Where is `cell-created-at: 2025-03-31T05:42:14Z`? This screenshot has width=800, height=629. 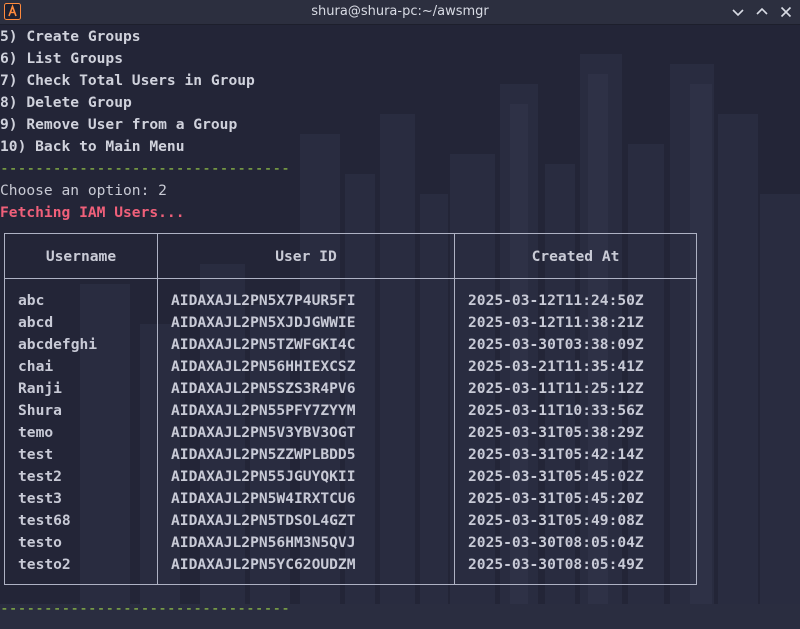 cell-created-at: 2025-03-31T05:42:14Z is located at coordinates (556, 454).